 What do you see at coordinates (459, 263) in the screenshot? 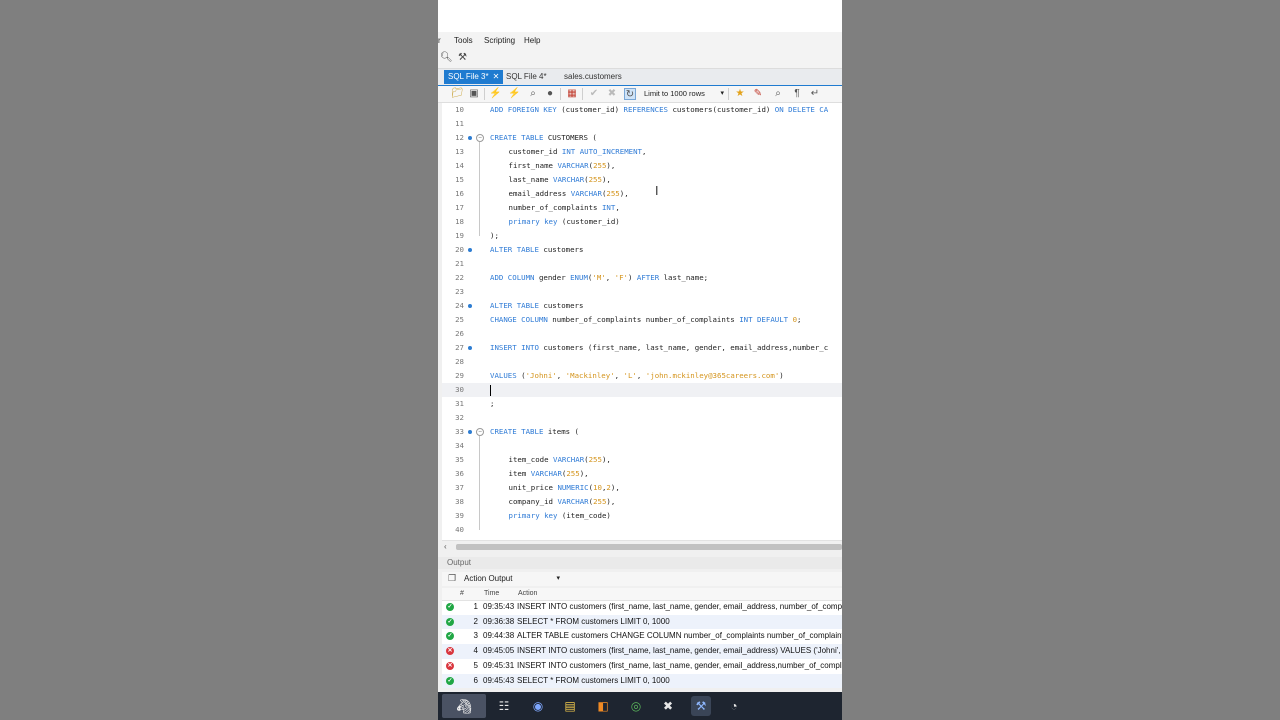
I see `line-number: 21` at bounding box center [459, 263].